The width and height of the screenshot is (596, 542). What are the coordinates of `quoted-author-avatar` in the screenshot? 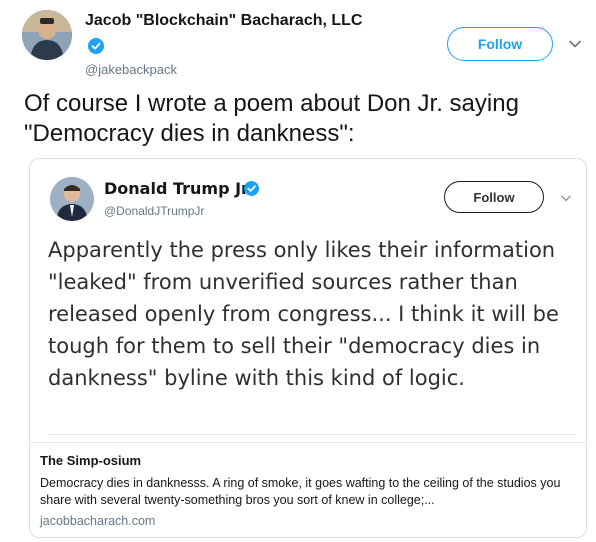 It's located at (72, 199).